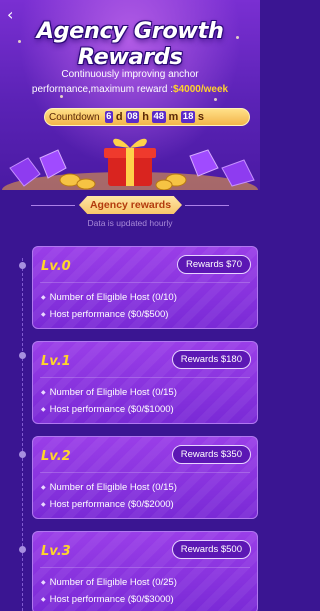 The image size is (320, 611). What do you see at coordinates (158, 117) in the screenshot?
I see `countdown-minutes: 48` at bounding box center [158, 117].